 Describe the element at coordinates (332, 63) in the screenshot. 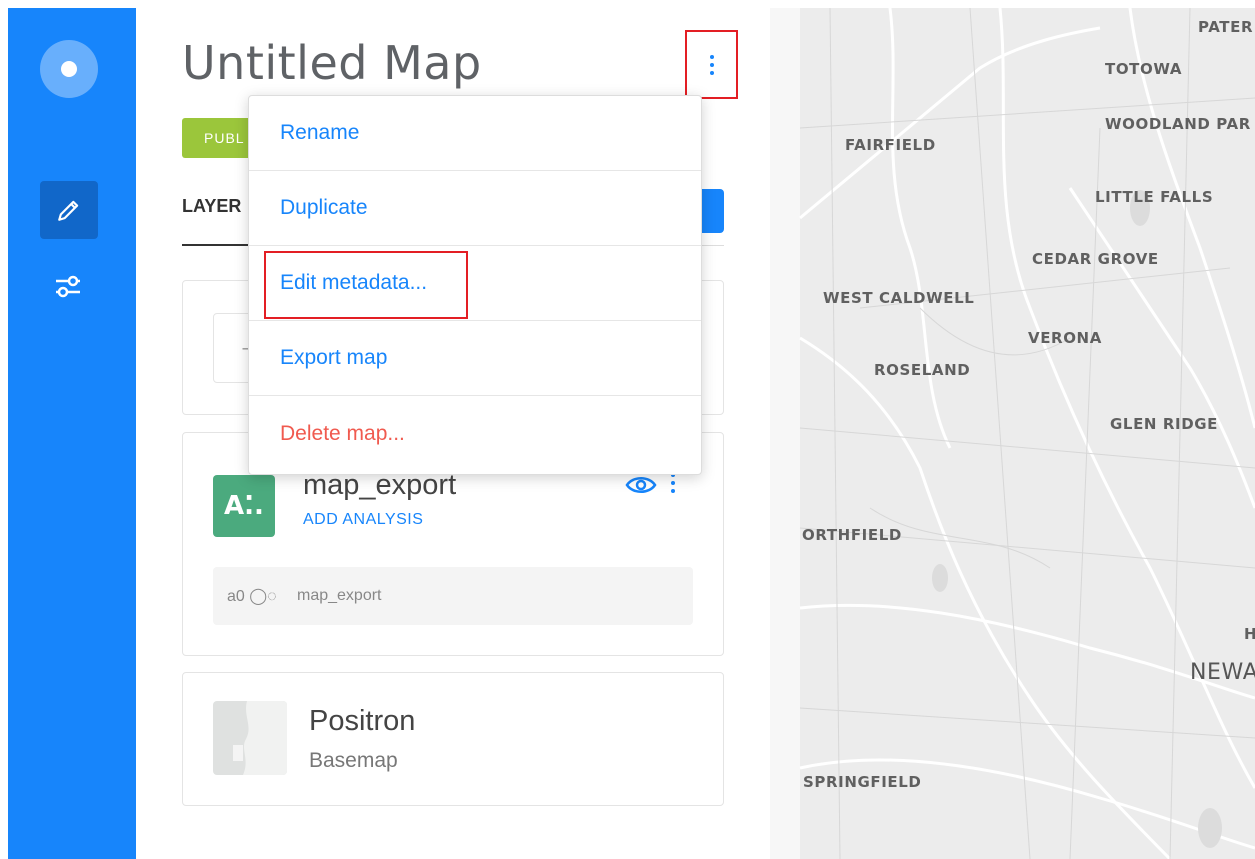

I see `page-title: Untitled Map` at that location.